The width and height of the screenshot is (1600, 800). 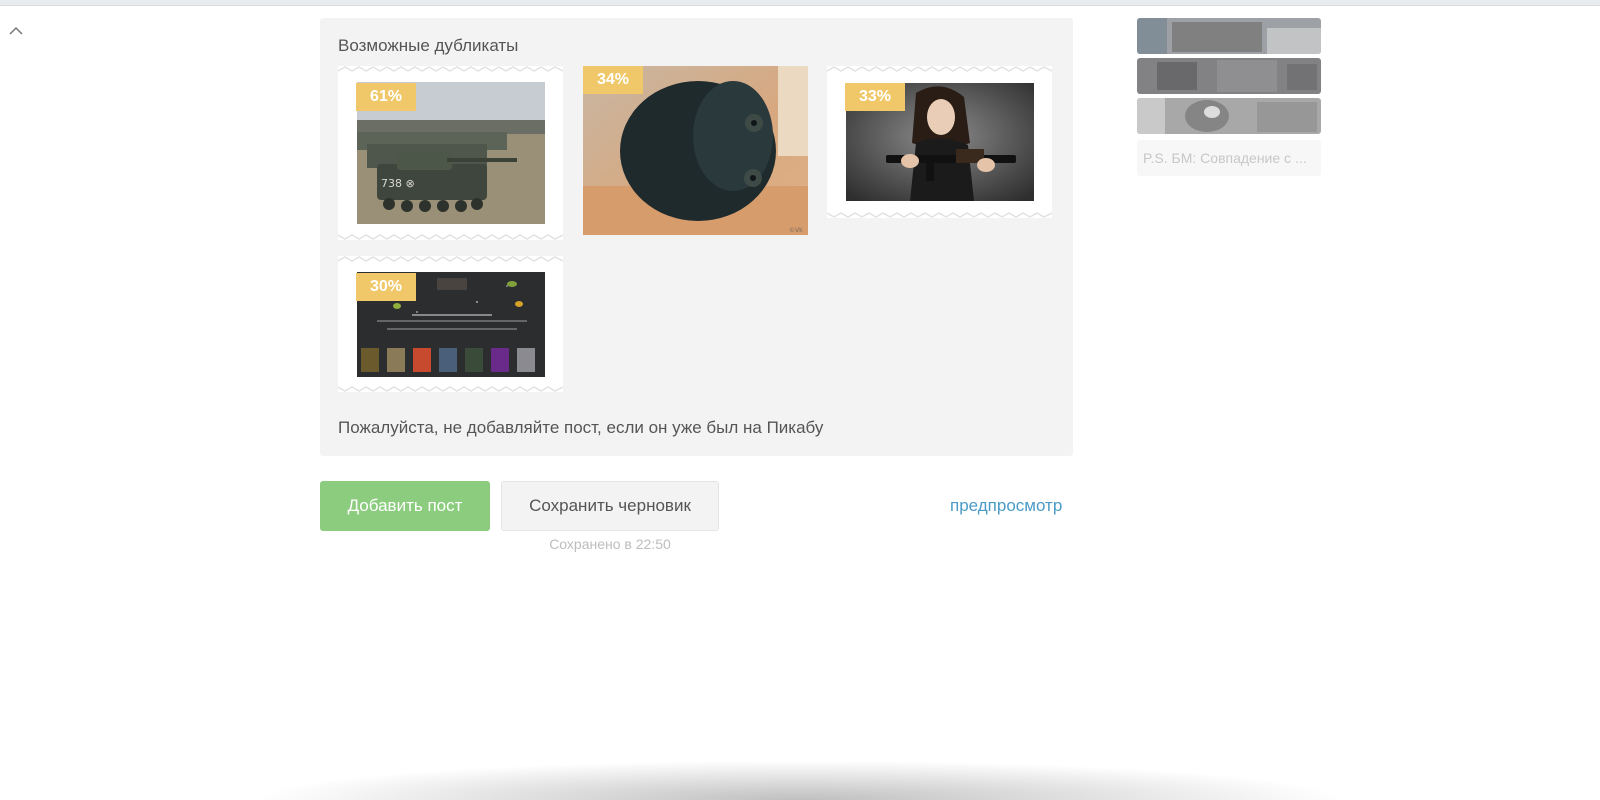 What do you see at coordinates (610, 506) in the screenshot?
I see `save-draft-button: Сохранить черновик` at bounding box center [610, 506].